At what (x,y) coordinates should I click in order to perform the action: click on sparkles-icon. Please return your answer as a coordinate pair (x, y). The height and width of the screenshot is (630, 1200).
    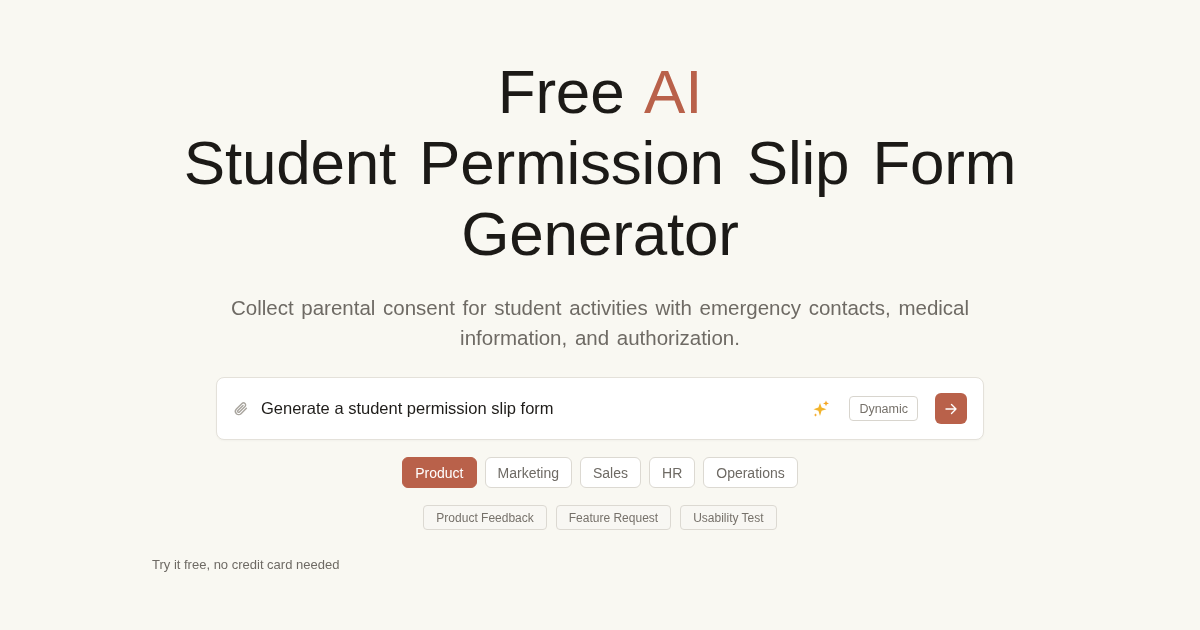
    Looking at the image, I should click on (821, 408).